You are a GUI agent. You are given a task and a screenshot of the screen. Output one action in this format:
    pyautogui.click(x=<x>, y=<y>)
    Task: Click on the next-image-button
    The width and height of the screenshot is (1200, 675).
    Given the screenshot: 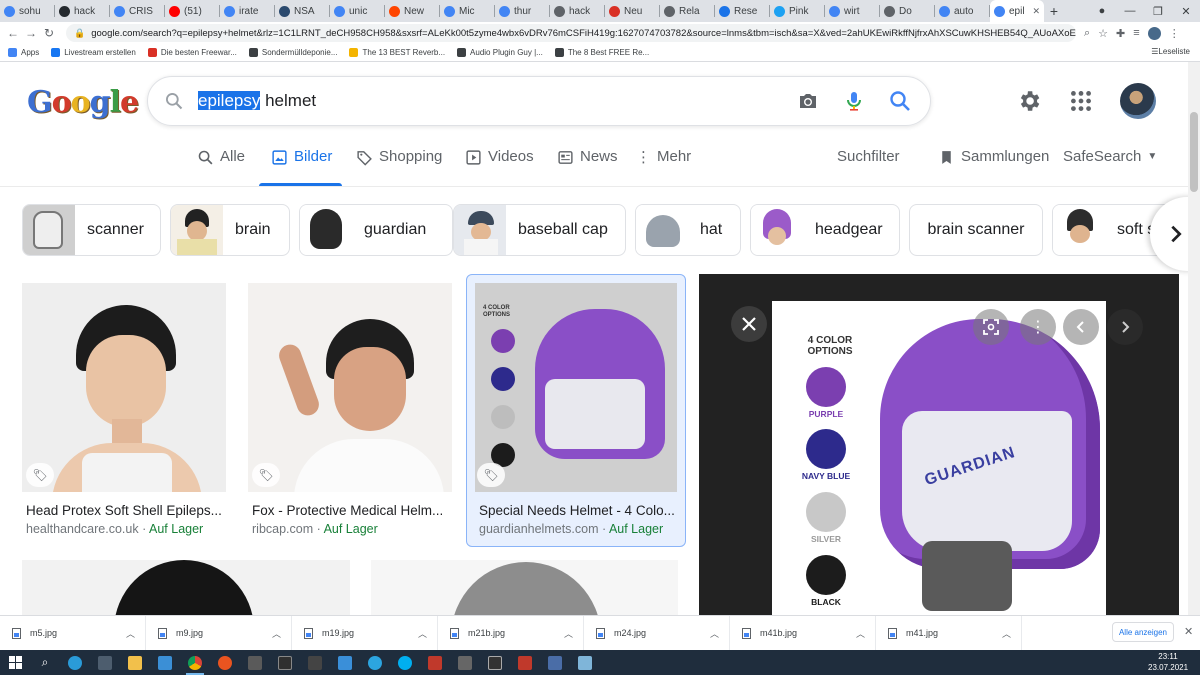 What is the action you would take?
    pyautogui.click(x=1125, y=327)
    